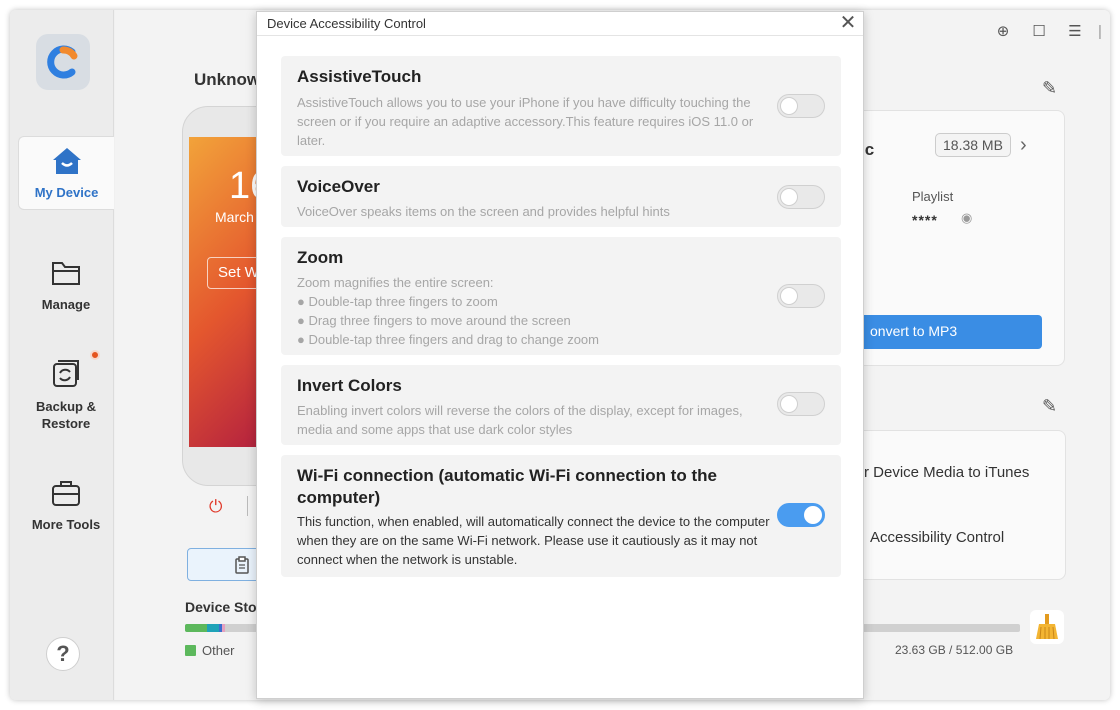 The height and width of the screenshot is (710, 1120). Describe the element at coordinates (213, 628) in the screenshot. I see `storage-seg-apps` at that location.